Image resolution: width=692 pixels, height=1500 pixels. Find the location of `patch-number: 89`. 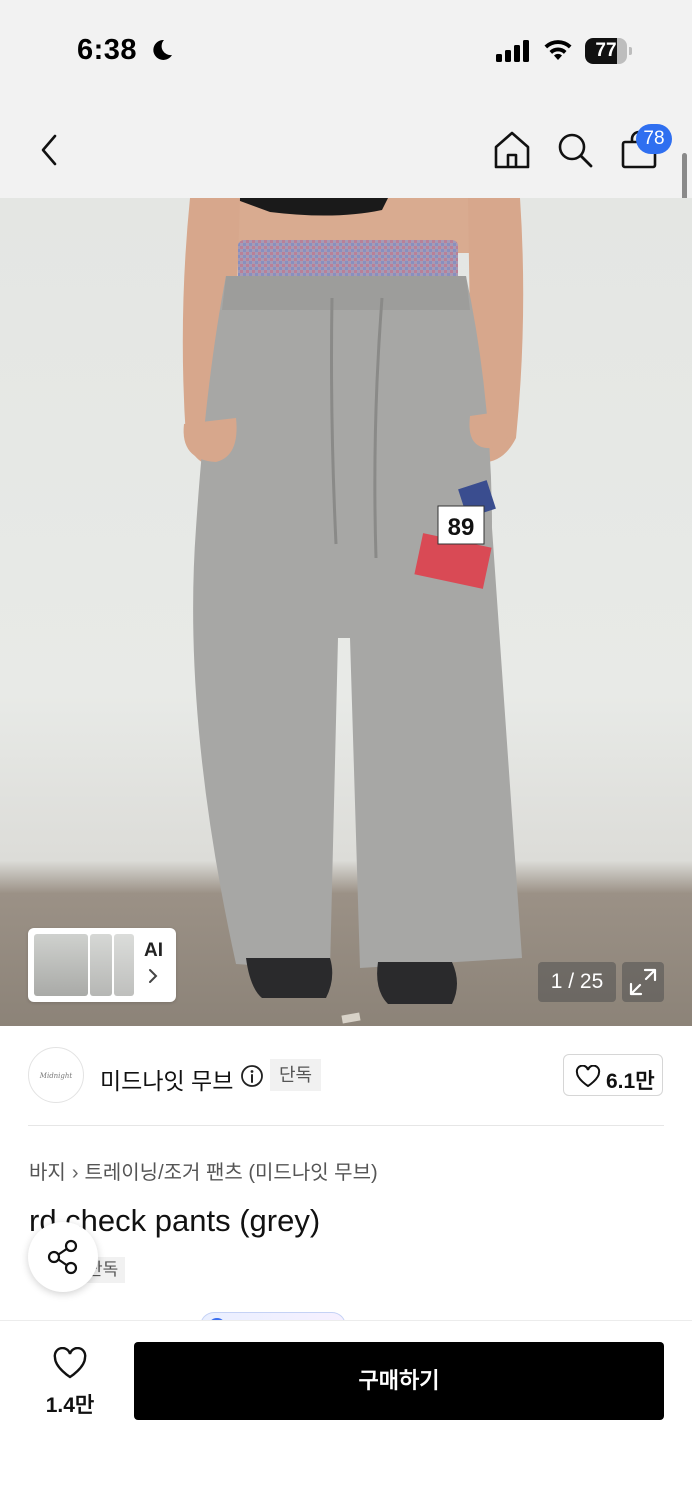

patch-number: 89 is located at coordinates (461, 527).